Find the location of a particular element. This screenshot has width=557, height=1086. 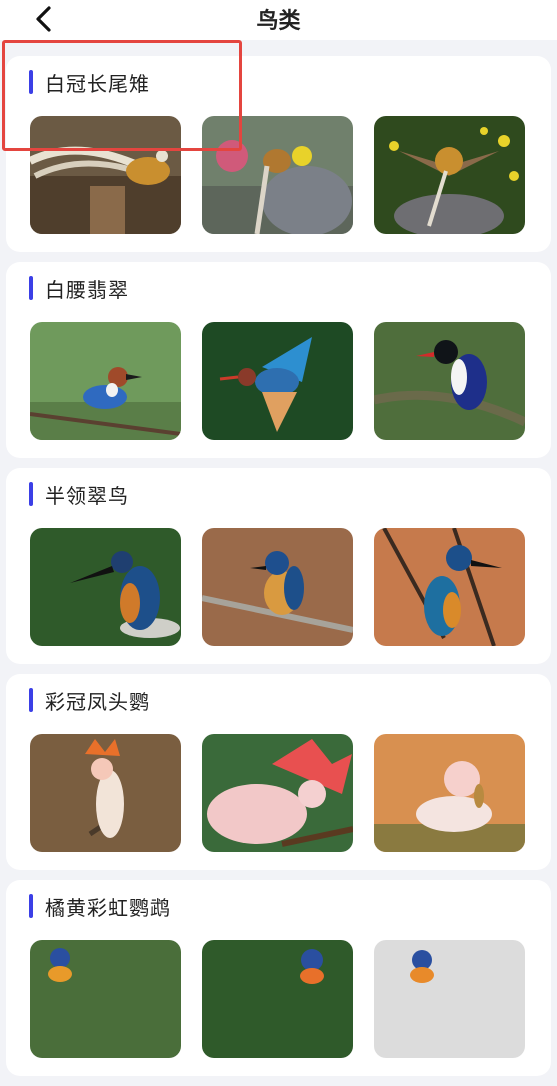

top-bar: 鸟类 is located at coordinates (278, 20).